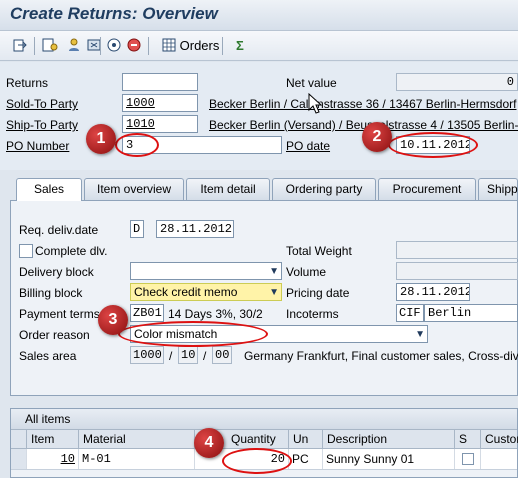 The image size is (518, 478). I want to click on s-cell, so click(468, 459).